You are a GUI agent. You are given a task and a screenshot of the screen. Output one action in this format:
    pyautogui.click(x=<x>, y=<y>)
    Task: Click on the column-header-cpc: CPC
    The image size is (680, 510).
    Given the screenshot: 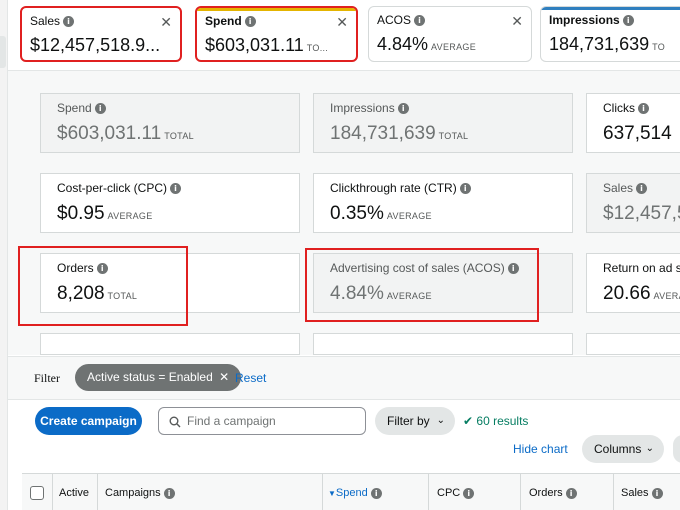 What is the action you would take?
    pyautogui.click(x=456, y=493)
    